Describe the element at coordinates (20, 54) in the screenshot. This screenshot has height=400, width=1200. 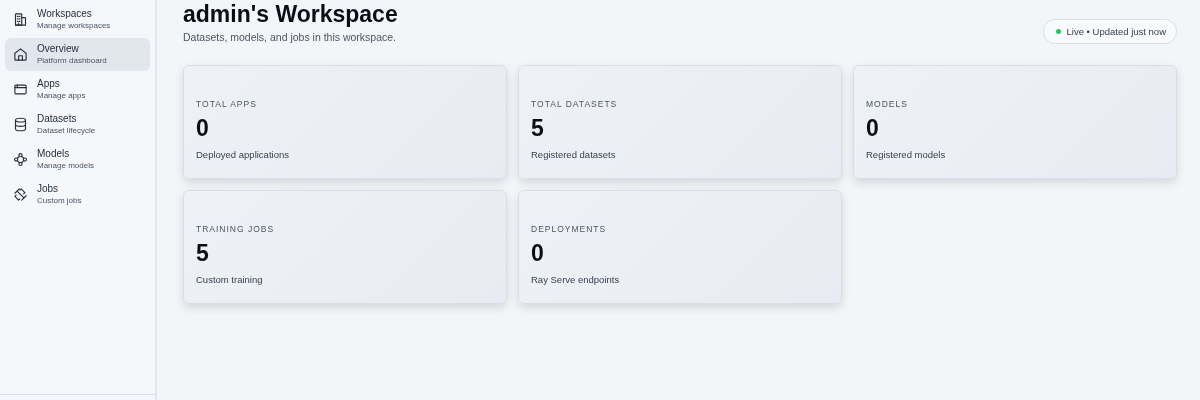
I see `home-icon` at that location.